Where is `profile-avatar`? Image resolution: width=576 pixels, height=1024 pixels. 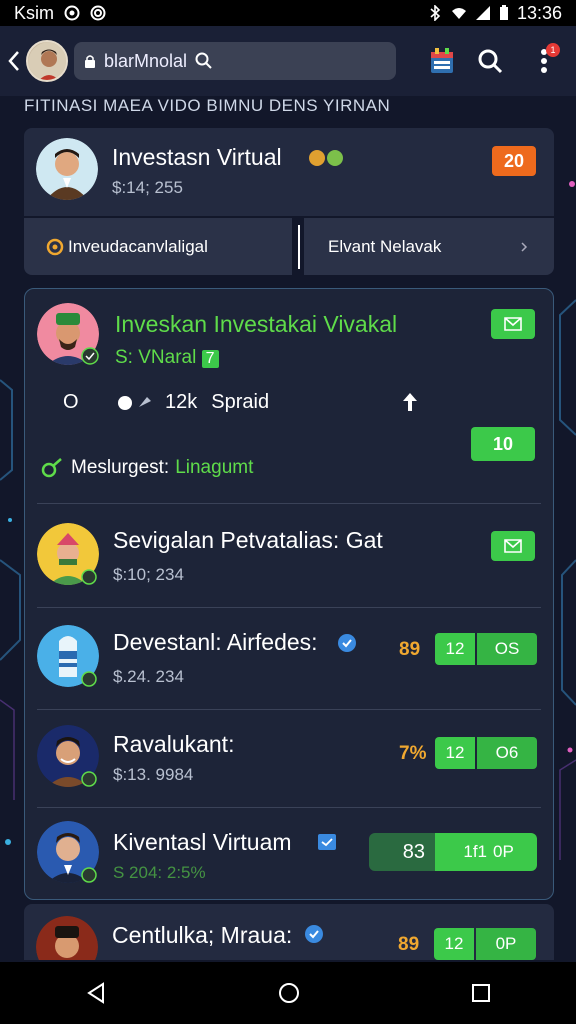
profile-avatar is located at coordinates (47, 61).